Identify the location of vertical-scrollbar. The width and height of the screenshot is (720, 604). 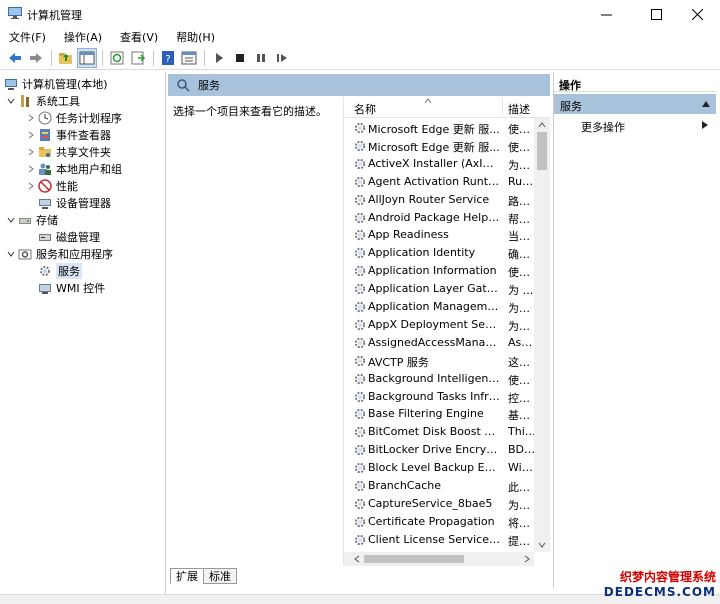
(542, 335).